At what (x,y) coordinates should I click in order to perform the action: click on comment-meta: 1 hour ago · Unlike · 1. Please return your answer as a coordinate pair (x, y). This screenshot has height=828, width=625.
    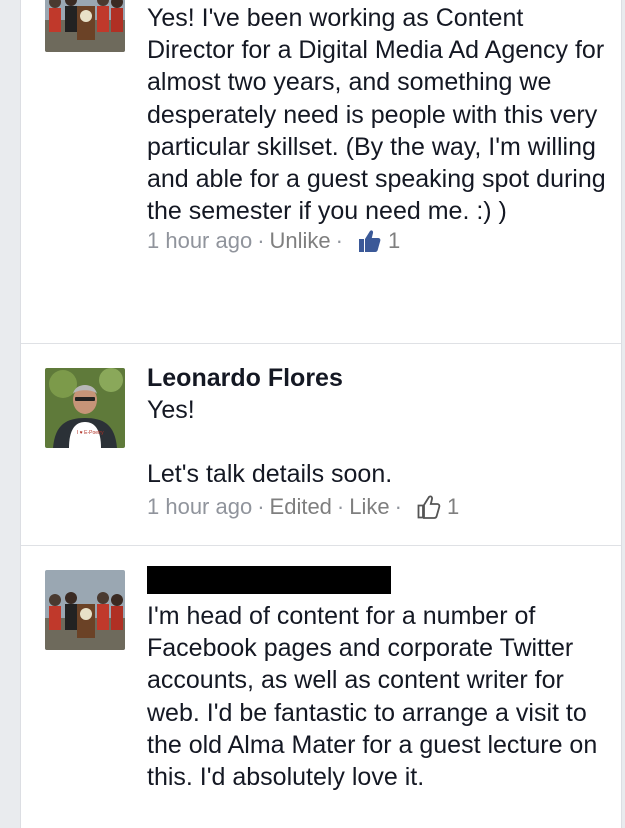
    Looking at the image, I should click on (377, 241).